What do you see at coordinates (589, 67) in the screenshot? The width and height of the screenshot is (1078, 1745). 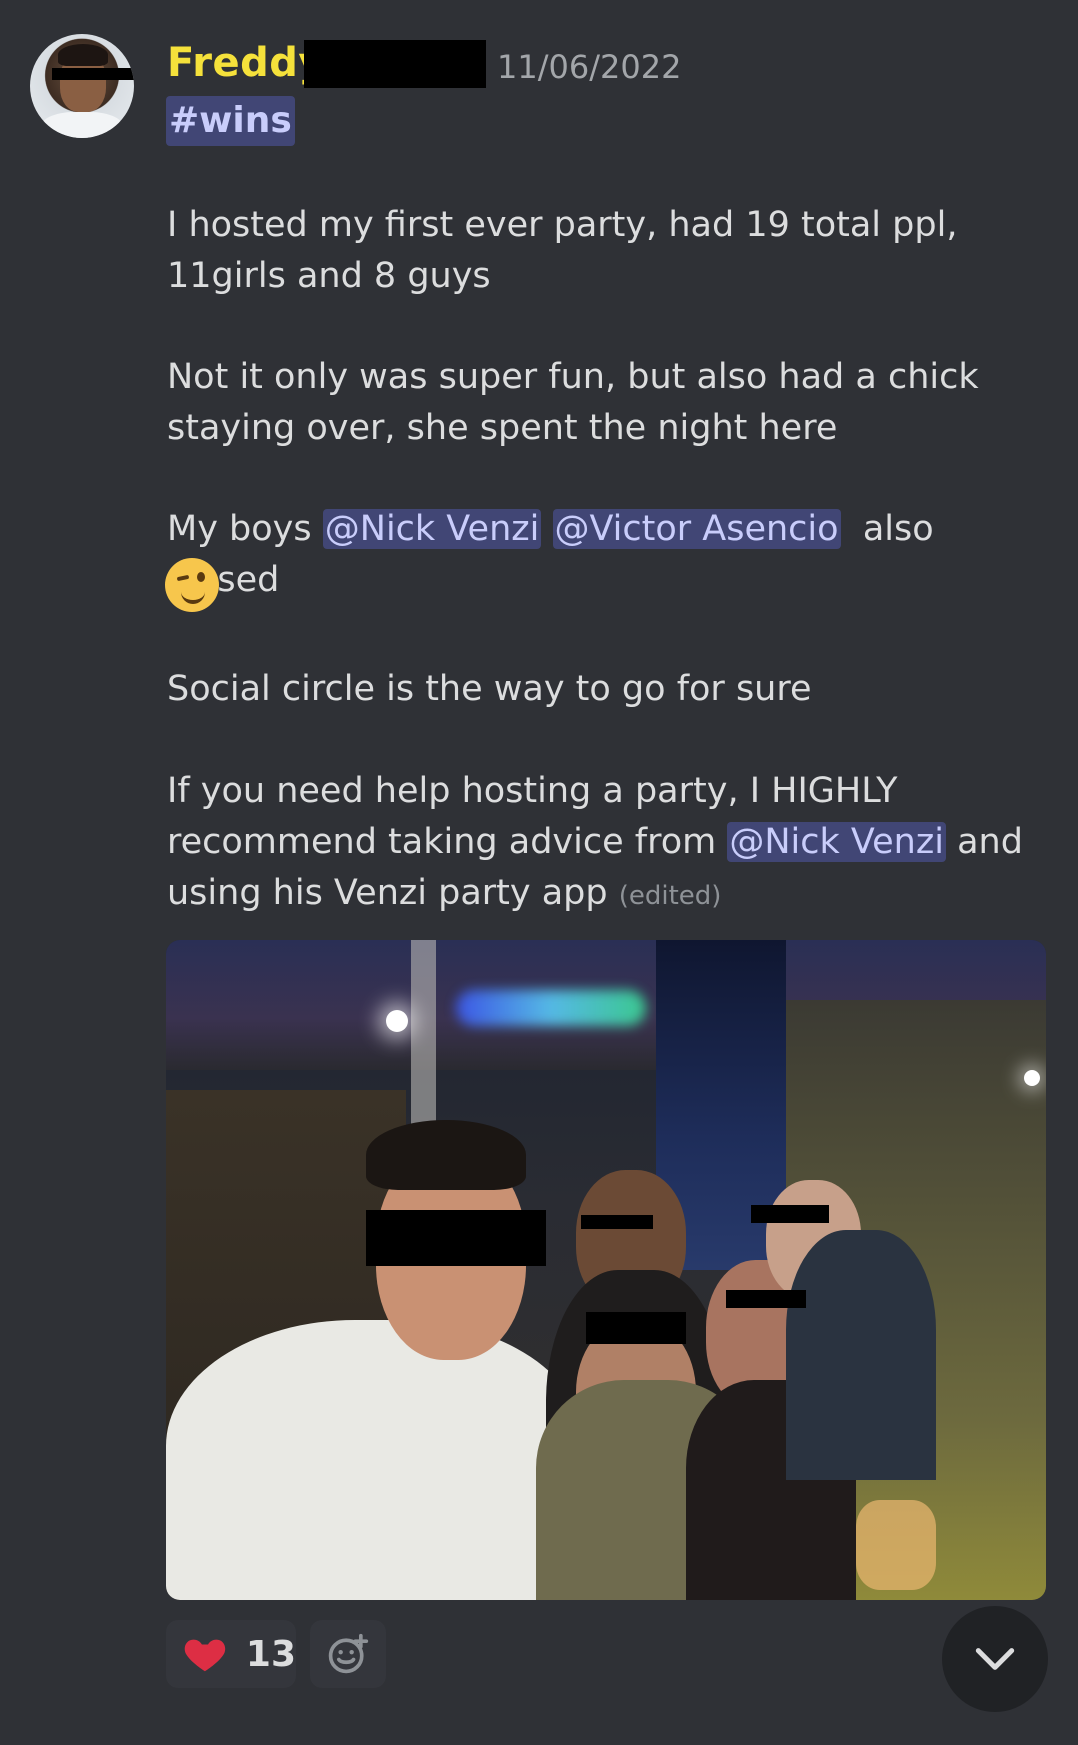 I see `timestamp: 11/06/2022` at bounding box center [589, 67].